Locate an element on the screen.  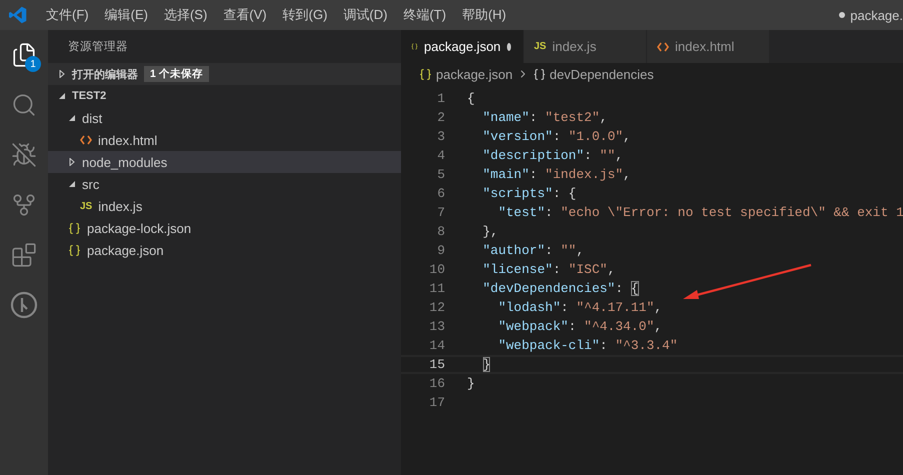
window-title: package. is located at coordinates (876, 15).